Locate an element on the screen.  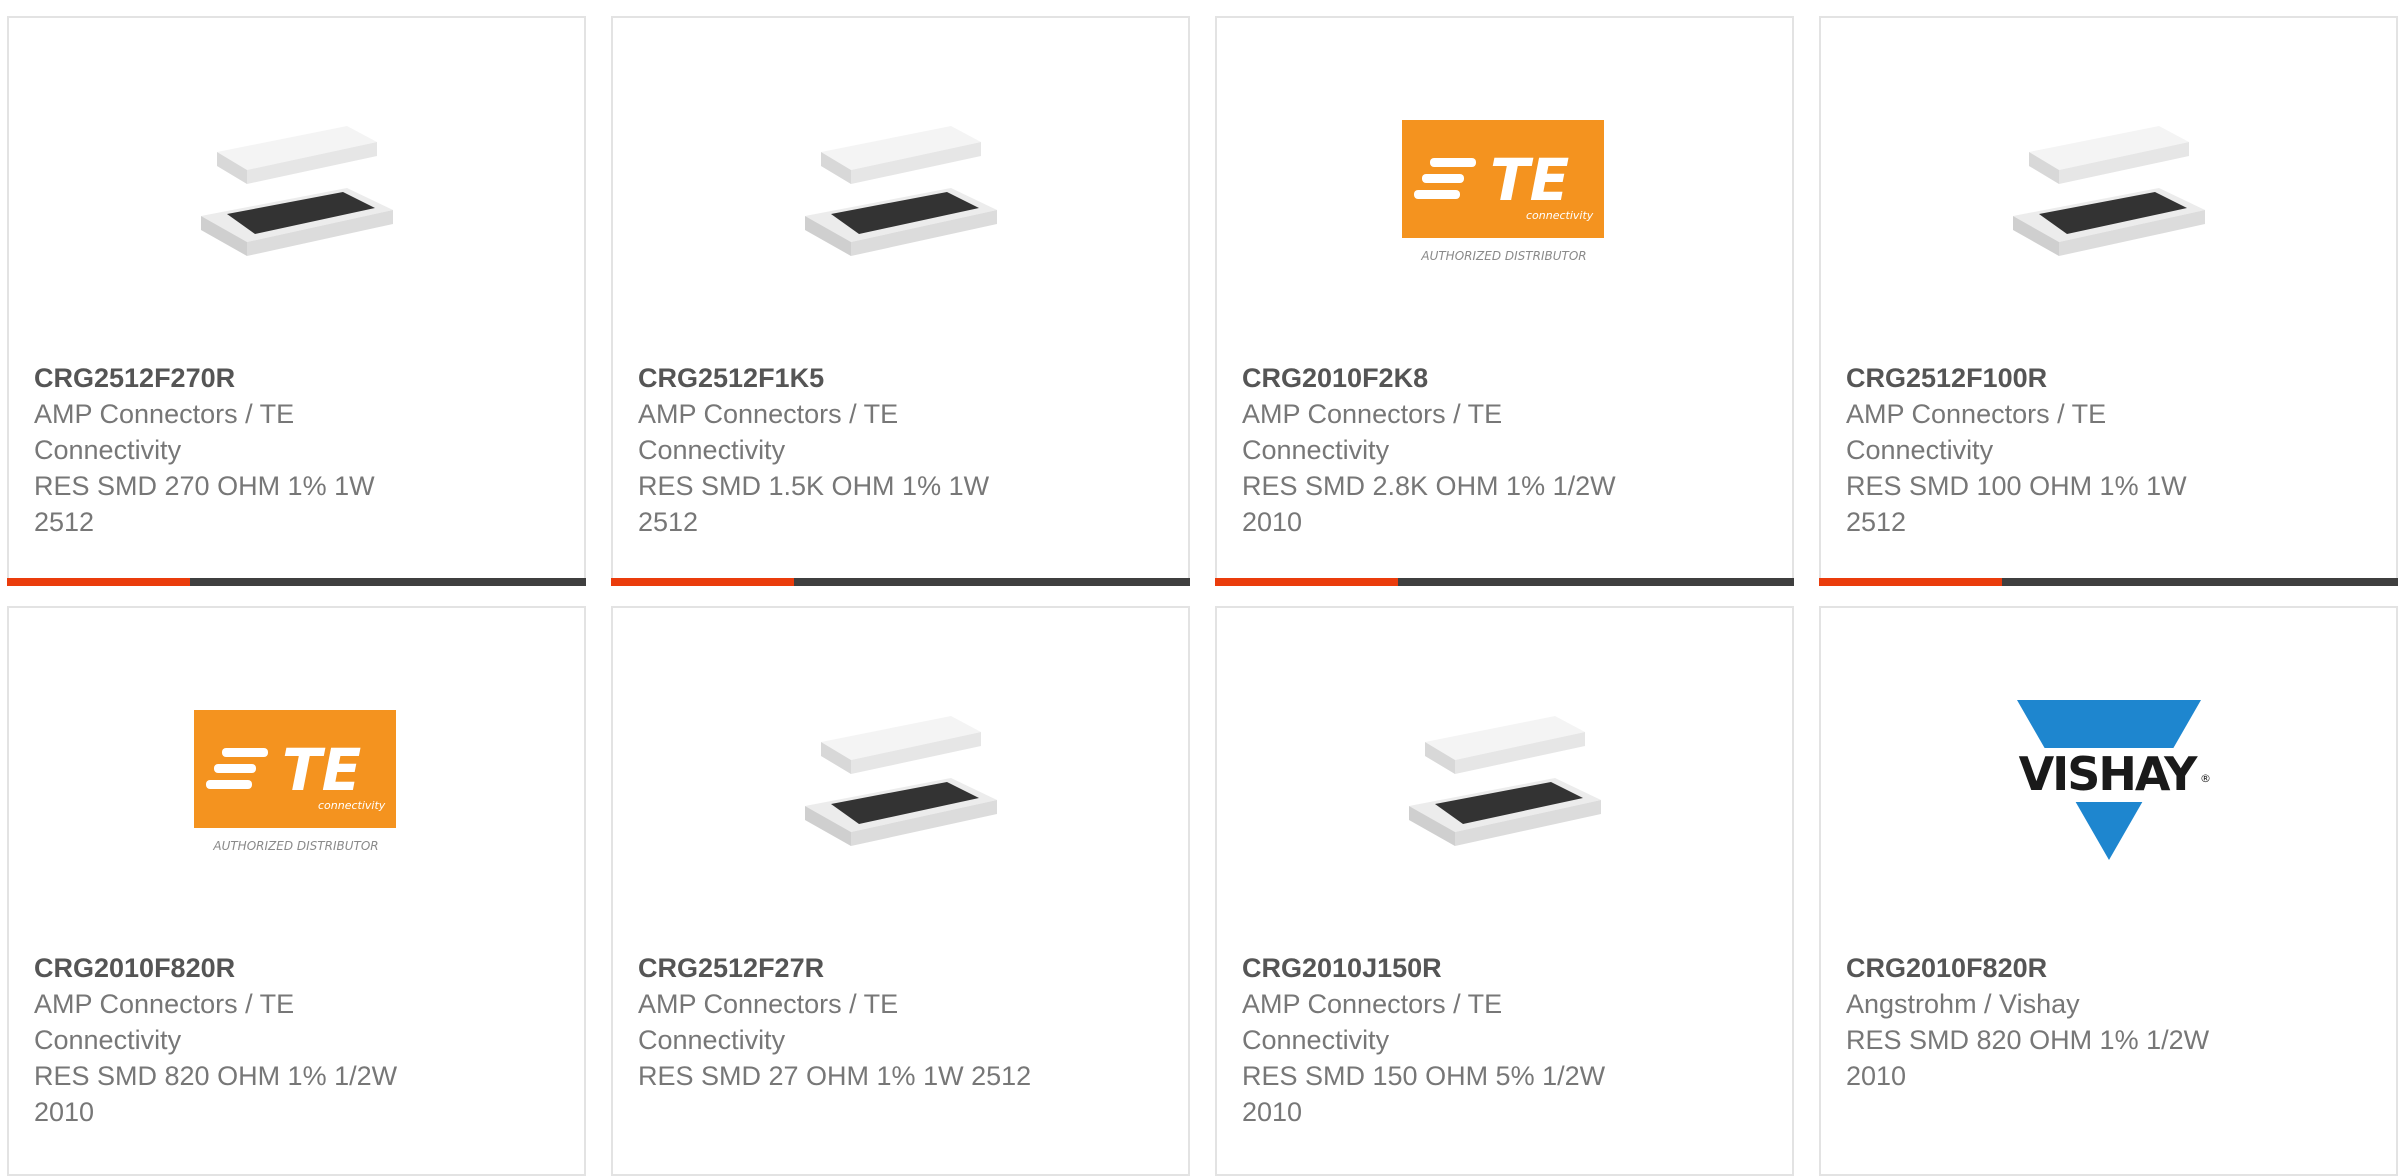
part-number-link: CRG2010J150R is located at coordinates (1442, 968).